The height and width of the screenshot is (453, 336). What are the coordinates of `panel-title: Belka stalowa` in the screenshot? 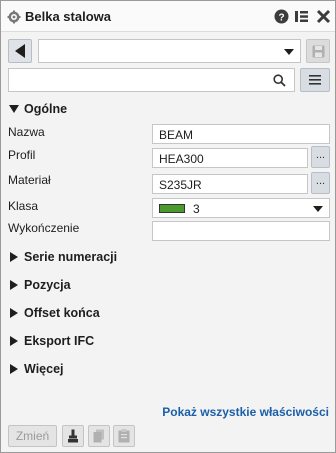 It's located at (68, 16).